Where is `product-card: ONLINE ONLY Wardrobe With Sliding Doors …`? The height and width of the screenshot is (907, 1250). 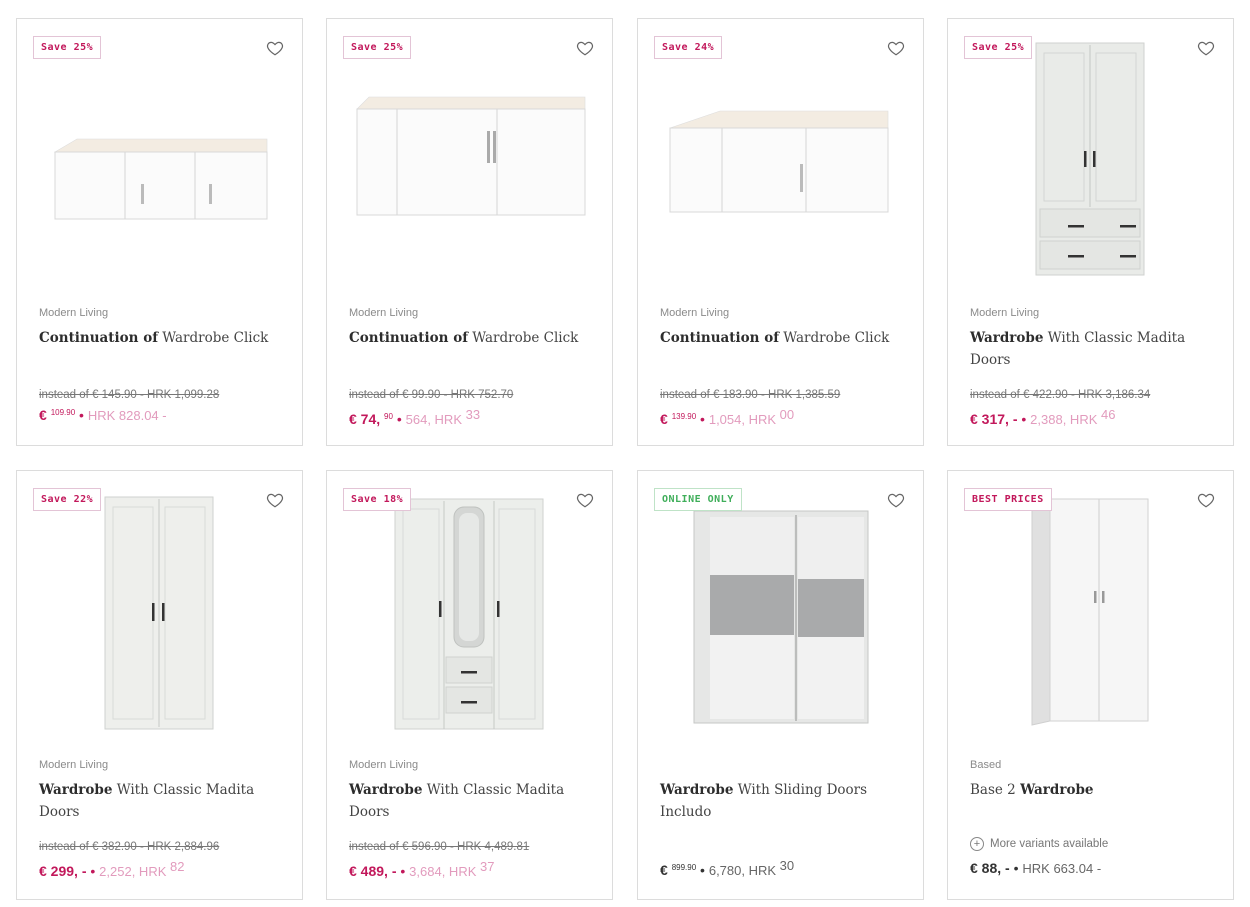 product-card: ONLINE ONLY Wardrobe With Sliding Doors … is located at coordinates (780, 685).